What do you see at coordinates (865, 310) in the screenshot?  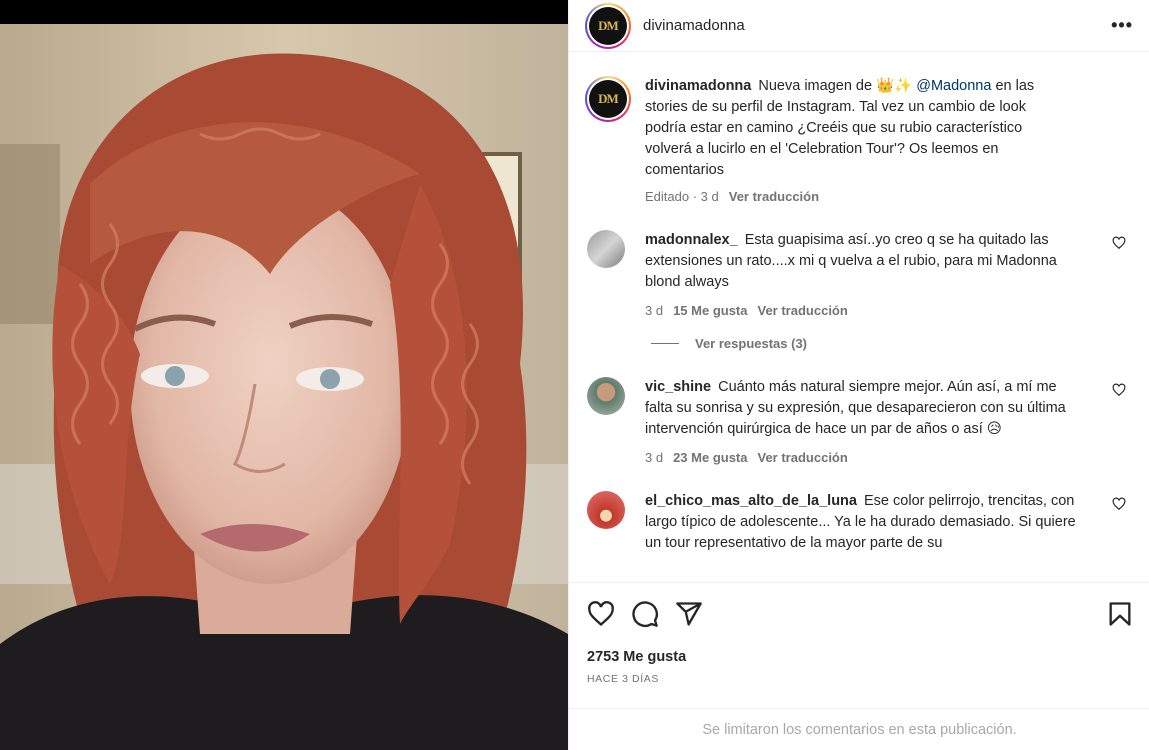 I see `comment-meta: 3 d 15 Me gusta Ver traducción` at bounding box center [865, 310].